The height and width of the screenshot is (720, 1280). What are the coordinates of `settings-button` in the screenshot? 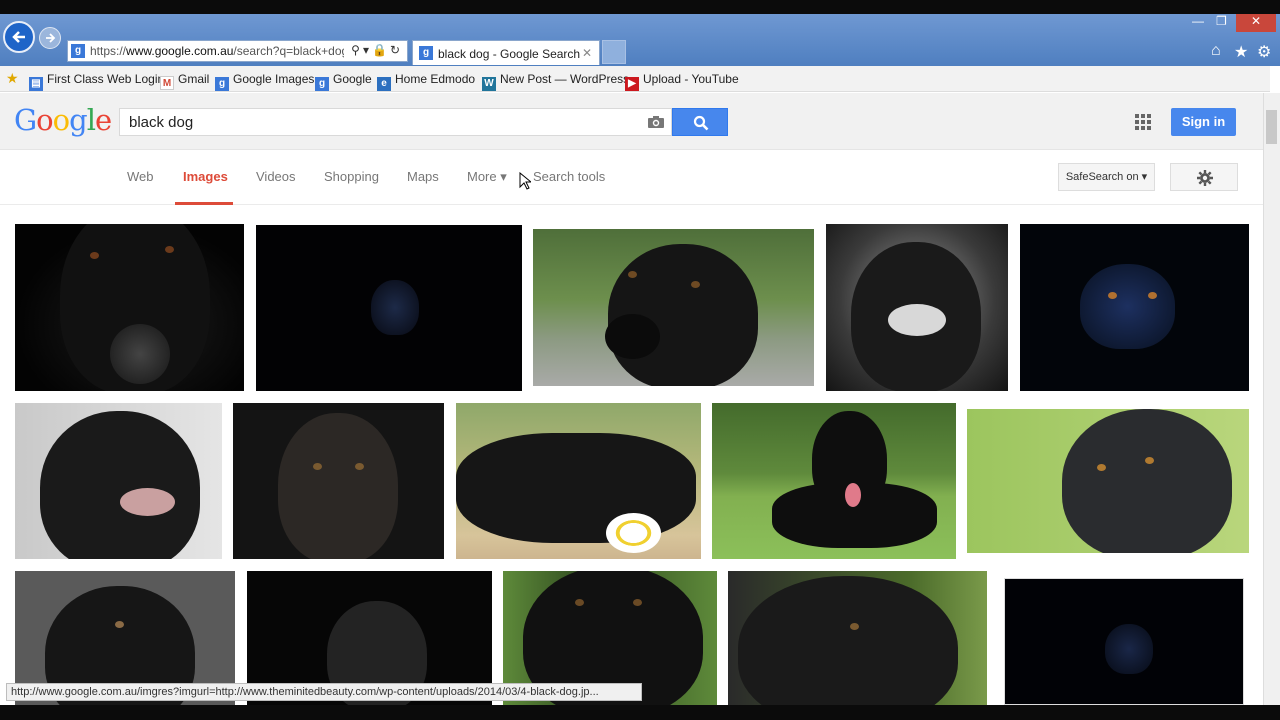 It's located at (1204, 177).